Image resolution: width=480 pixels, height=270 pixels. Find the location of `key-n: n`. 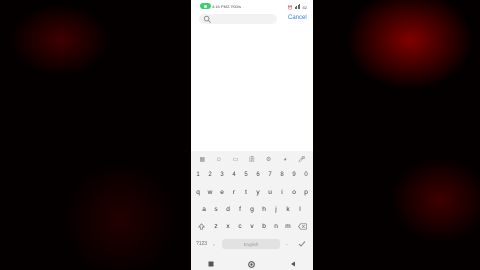

key-n: n is located at coordinates (276, 226).